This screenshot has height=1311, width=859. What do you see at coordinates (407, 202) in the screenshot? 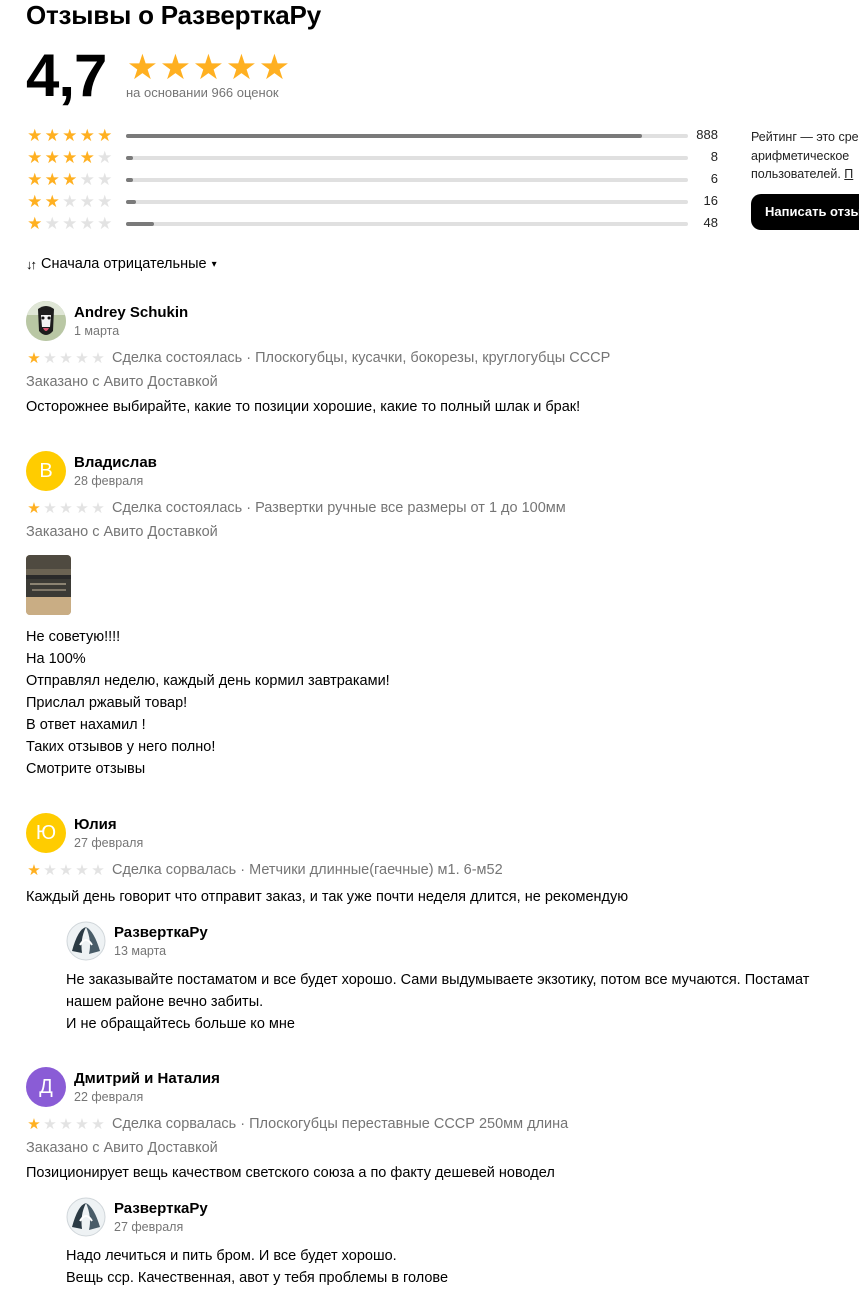
I see `distribution-bar` at bounding box center [407, 202].